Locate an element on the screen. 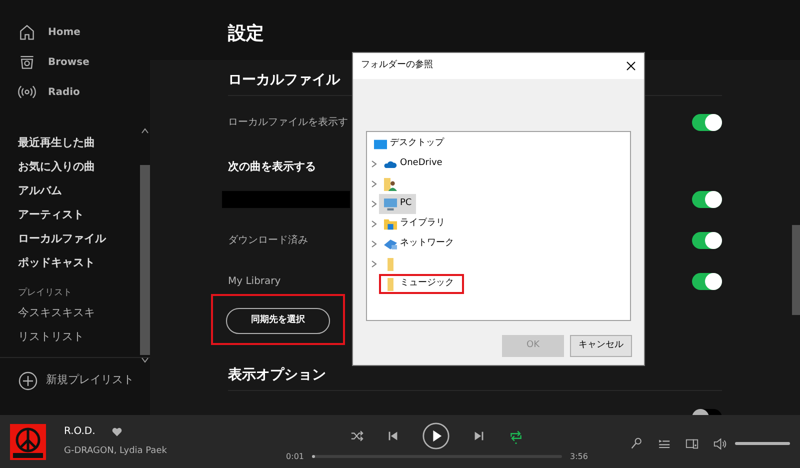  library-item: ローカルファイル is located at coordinates (62, 239).